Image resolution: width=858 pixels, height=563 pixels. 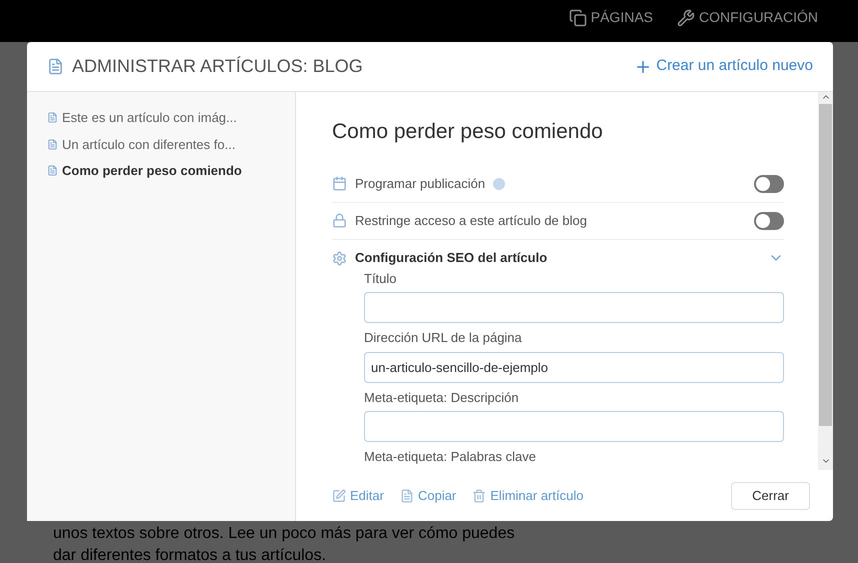 I want to click on trash-icon, so click(x=479, y=495).